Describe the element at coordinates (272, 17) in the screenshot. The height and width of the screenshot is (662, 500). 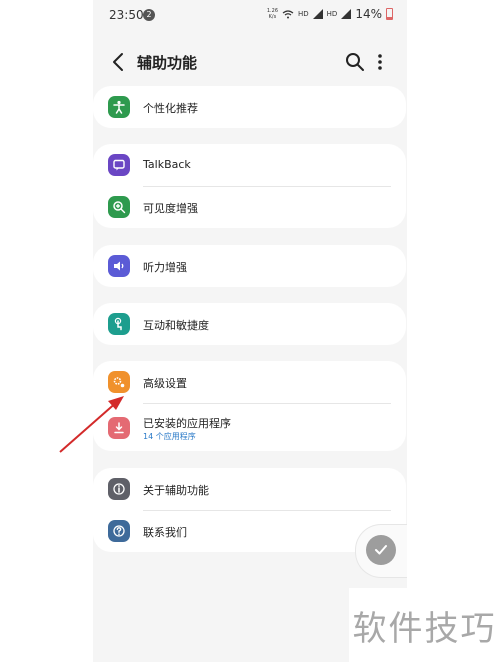
I see `net-speed-unit: K/s` at that location.